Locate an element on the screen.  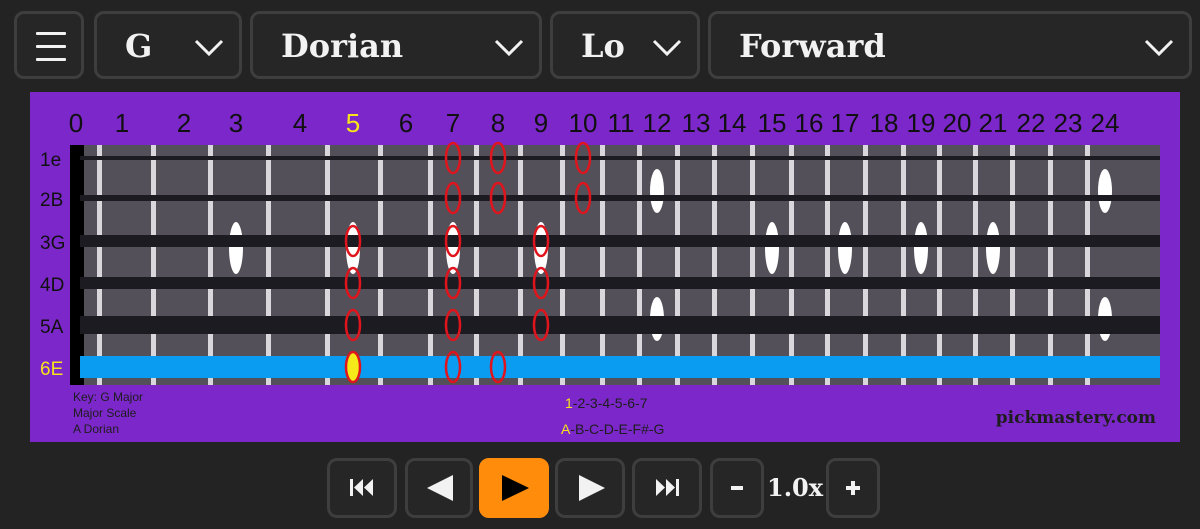
previous-icon is located at coordinates (440, 488).